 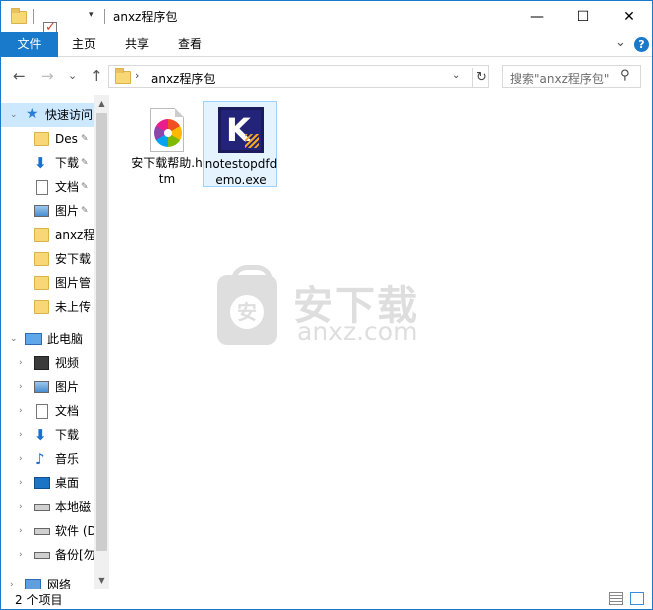 I want to click on scroll-down-icon: ▼, so click(x=101, y=580).